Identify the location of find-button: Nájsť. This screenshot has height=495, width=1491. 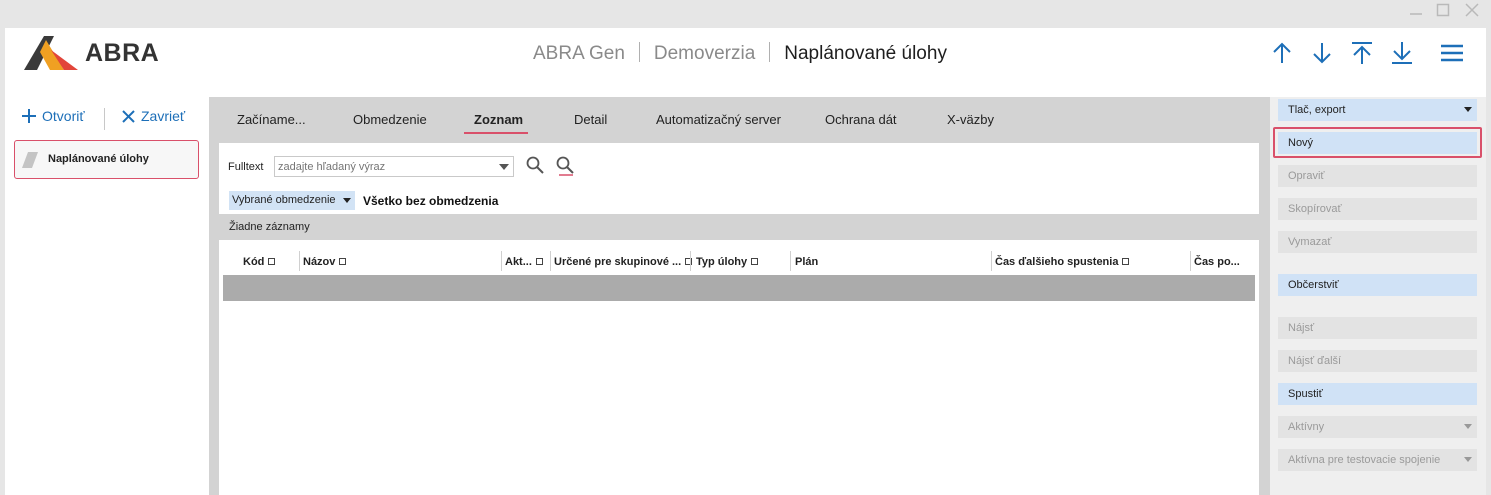
(1377, 328).